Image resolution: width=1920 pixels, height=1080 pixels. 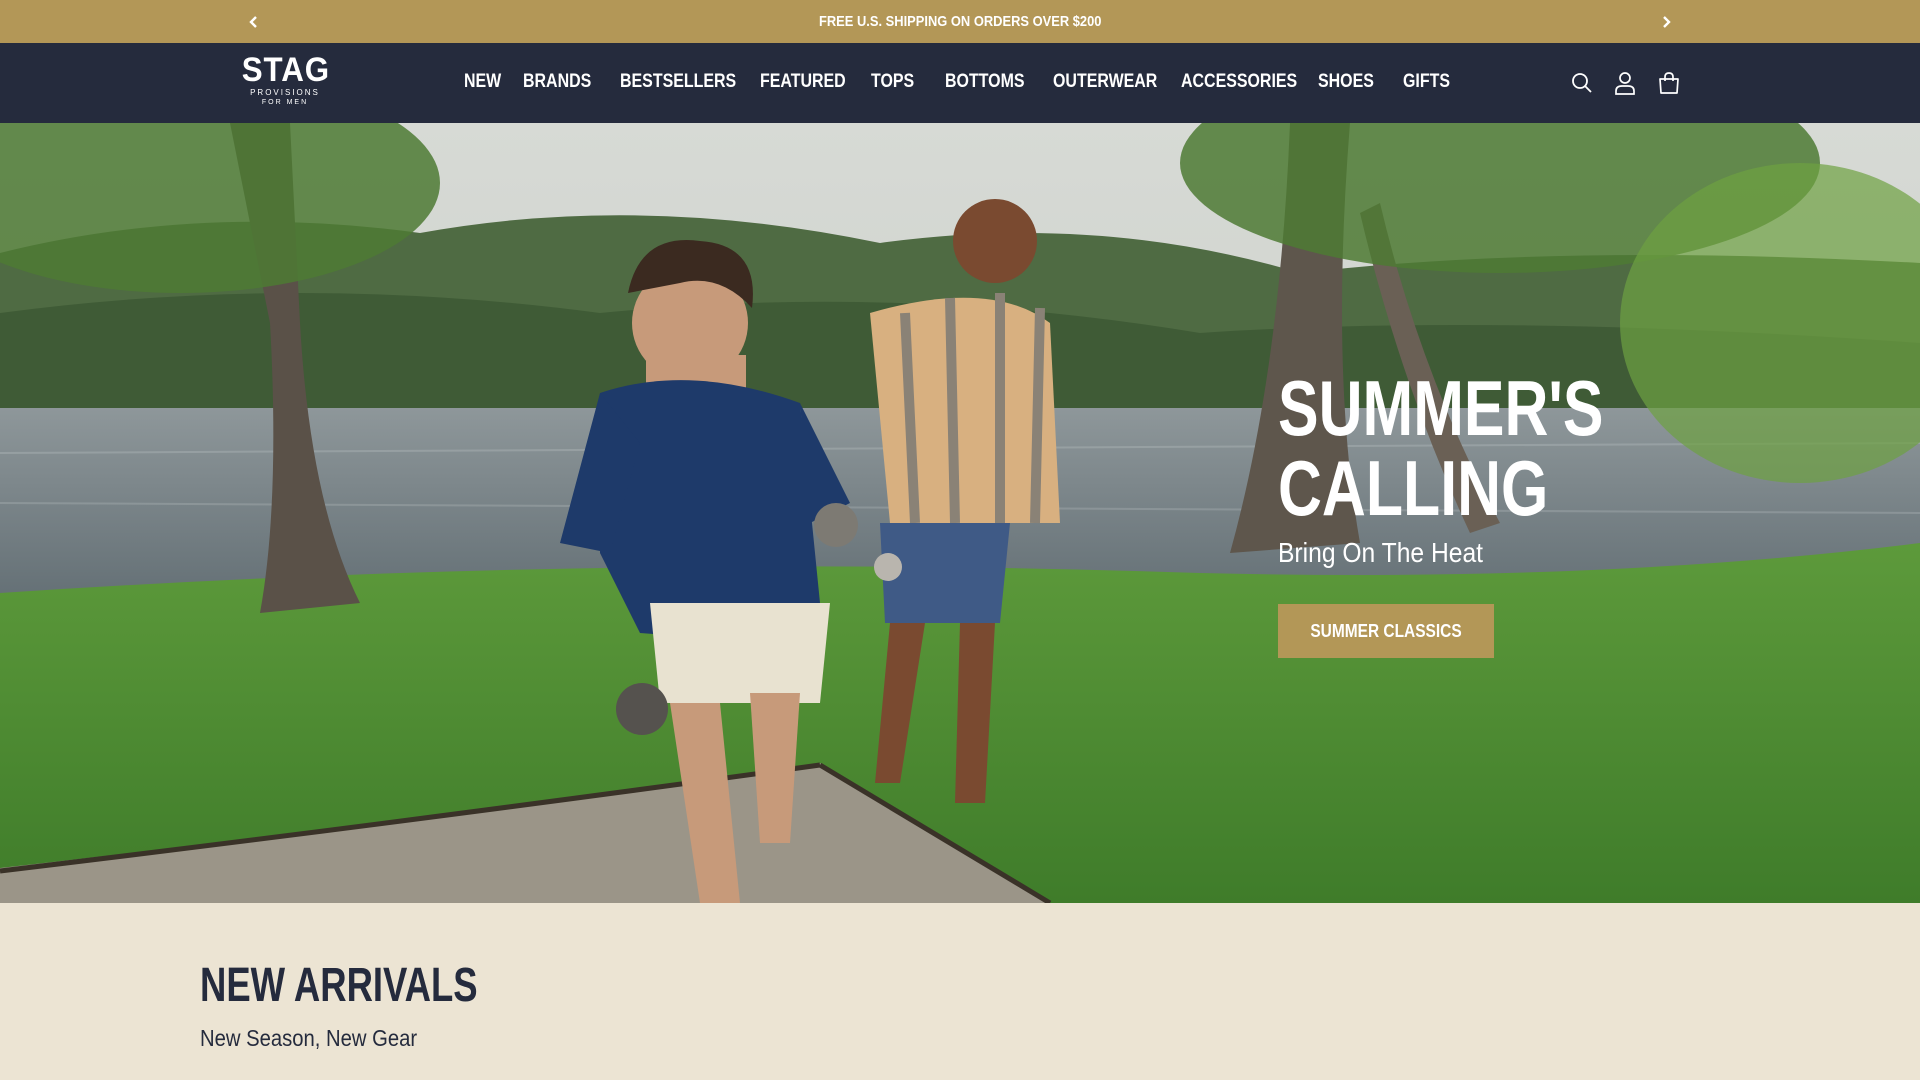 What do you see at coordinates (557, 82) in the screenshot?
I see `nav-item-brands: BRANDS` at bounding box center [557, 82].